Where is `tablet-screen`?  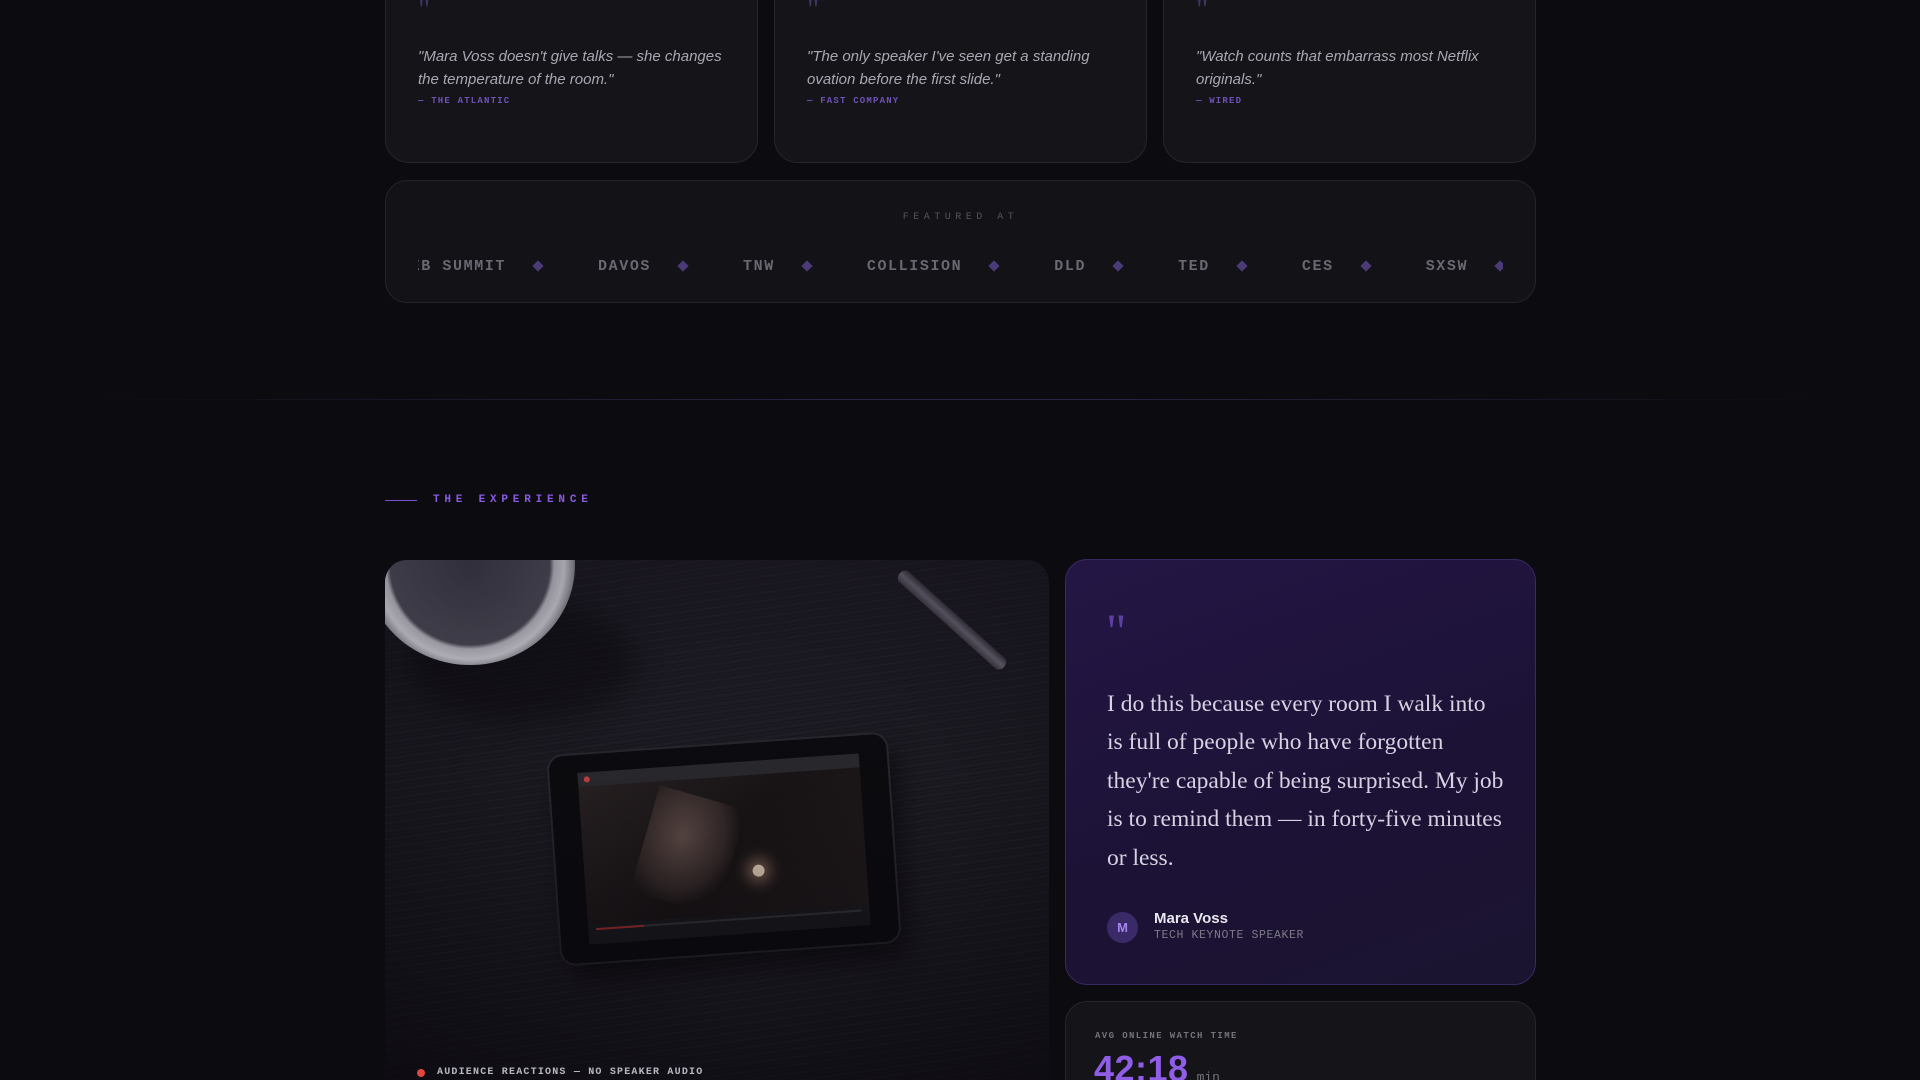
tablet-screen is located at coordinates (724, 849).